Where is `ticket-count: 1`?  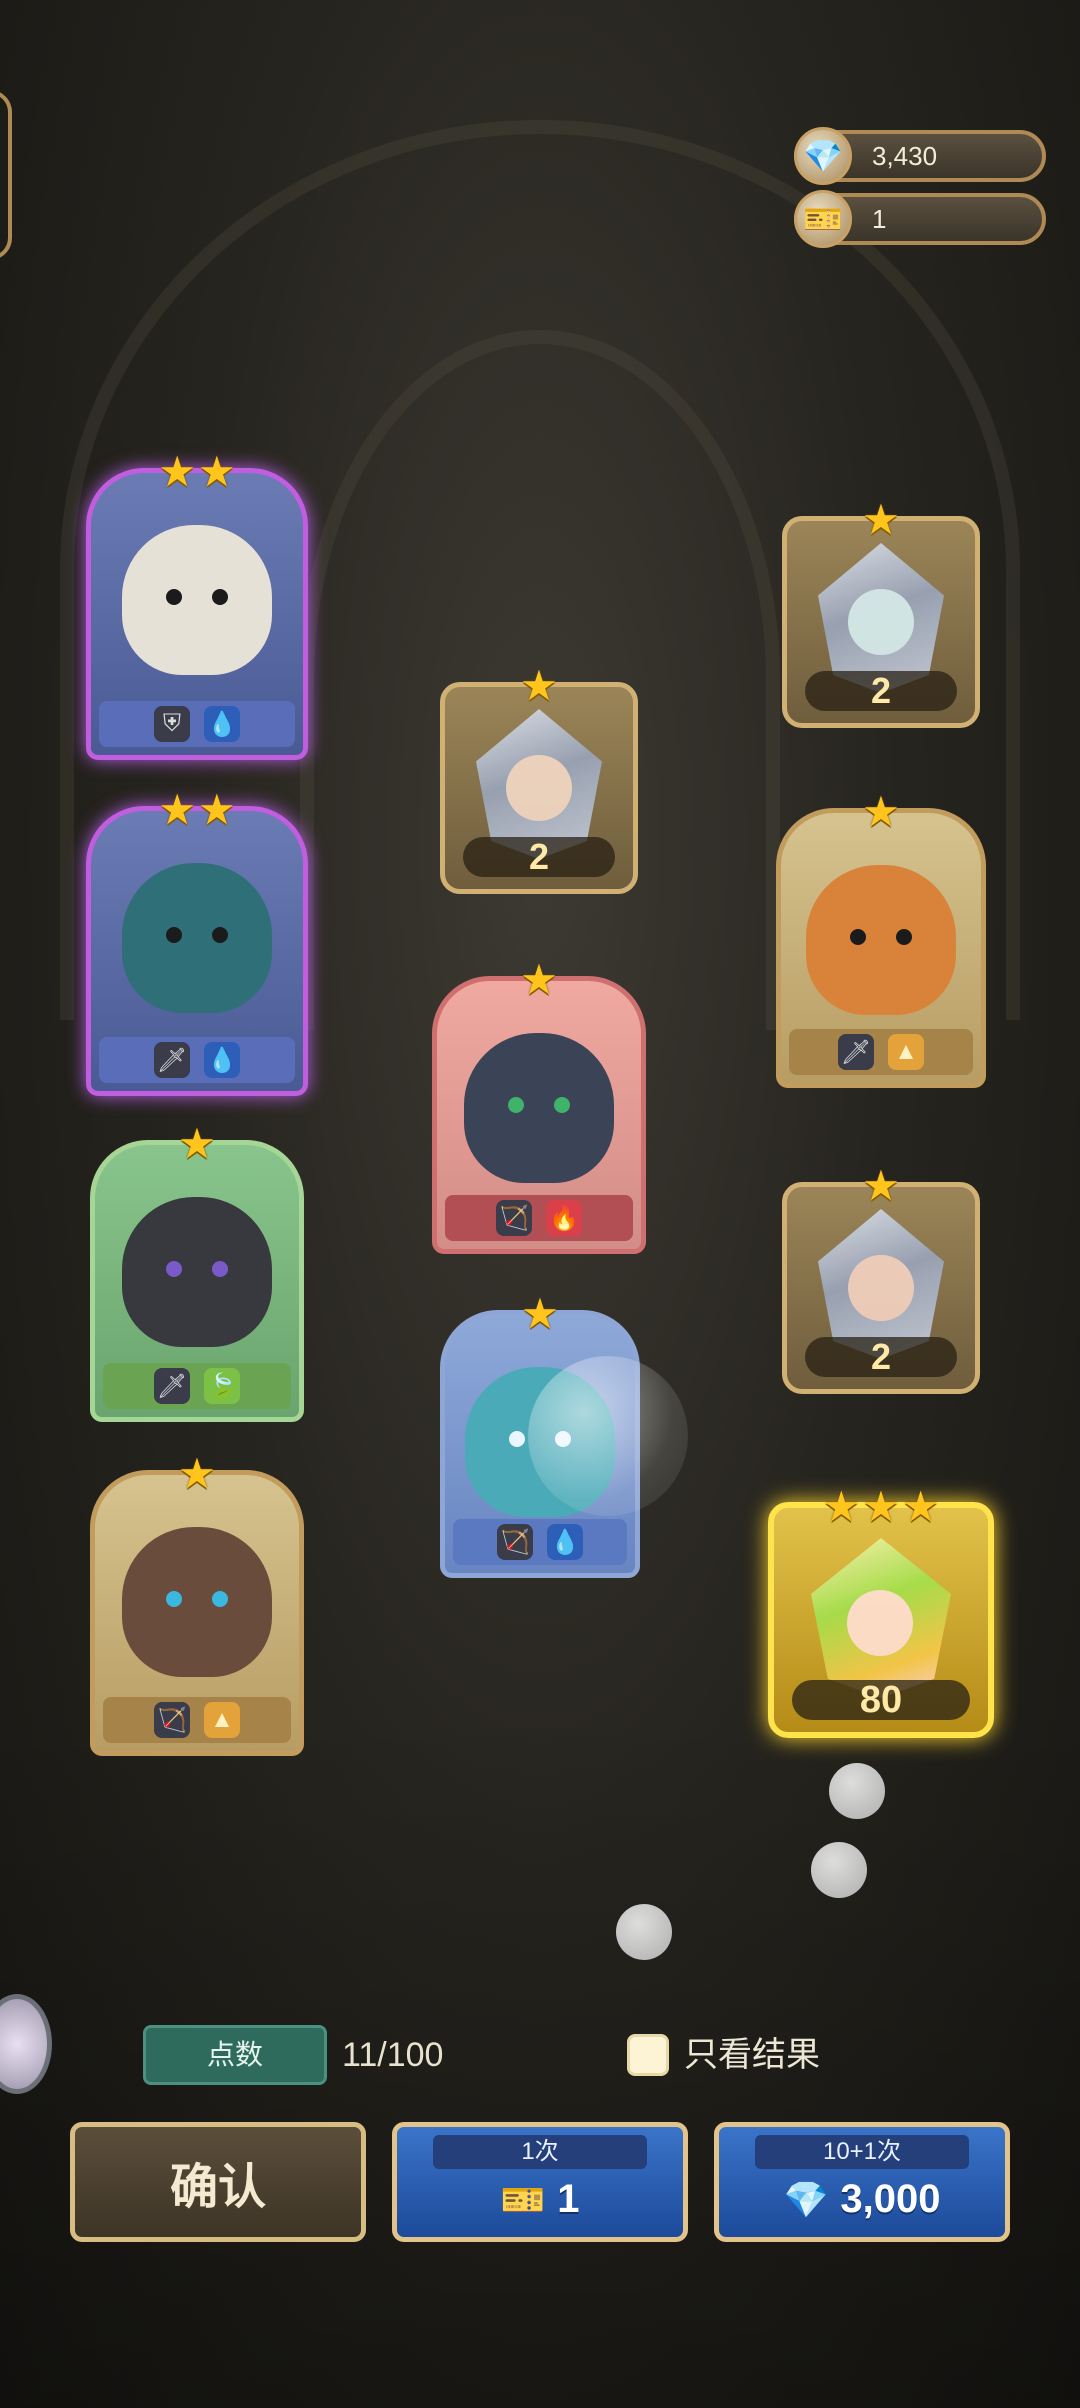 ticket-count: 1 is located at coordinates (879, 218).